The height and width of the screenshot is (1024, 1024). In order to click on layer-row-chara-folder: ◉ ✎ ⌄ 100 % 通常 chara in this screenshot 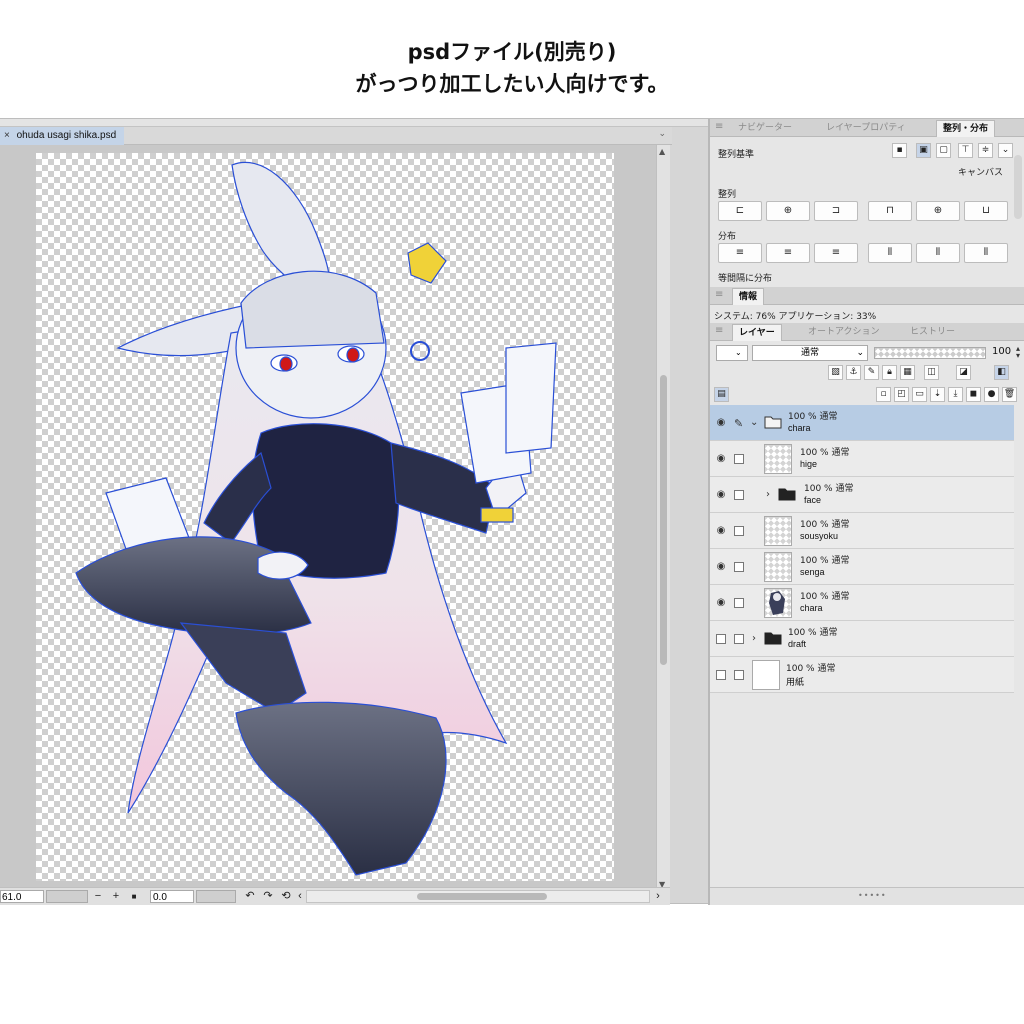, I will do `click(862, 423)`.